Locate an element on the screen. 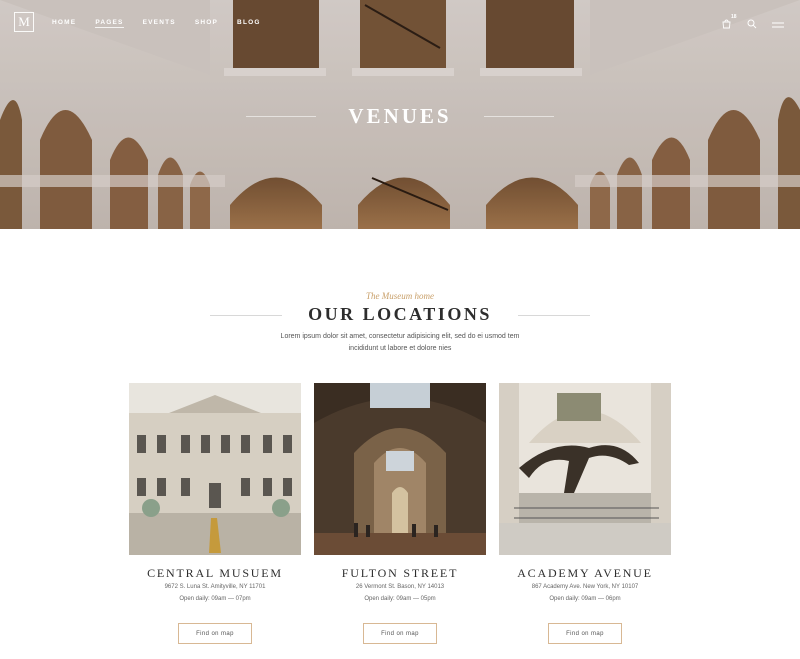 The width and height of the screenshot is (800, 659). location-photo-academy is located at coordinates (585, 469).